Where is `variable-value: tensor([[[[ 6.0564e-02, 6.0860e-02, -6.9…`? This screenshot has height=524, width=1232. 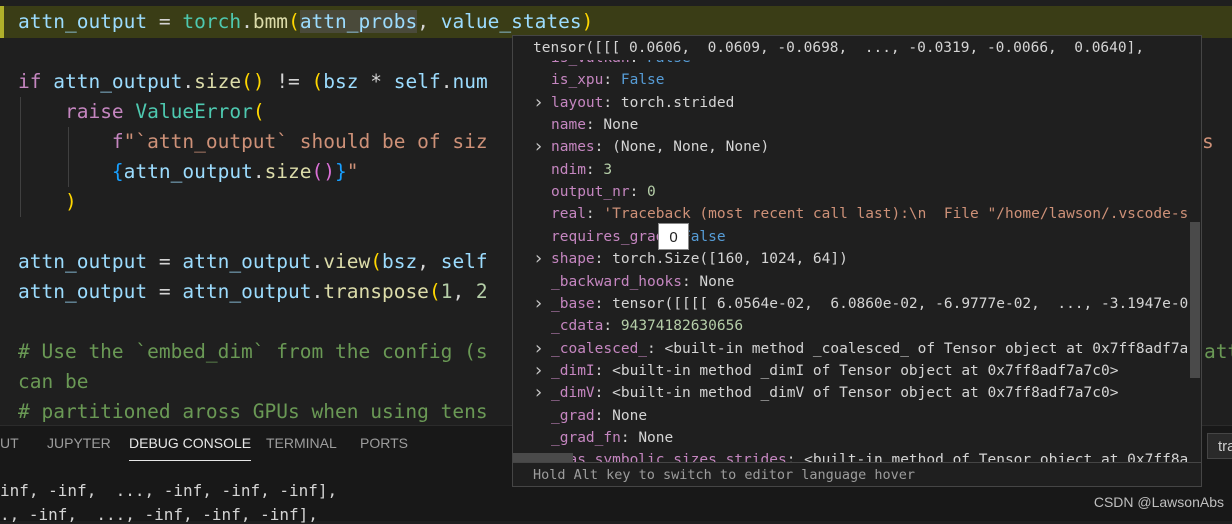 variable-value: tensor([[[[ 6.0564e-02, 6.0860e-02, -6.9… is located at coordinates (900, 303).